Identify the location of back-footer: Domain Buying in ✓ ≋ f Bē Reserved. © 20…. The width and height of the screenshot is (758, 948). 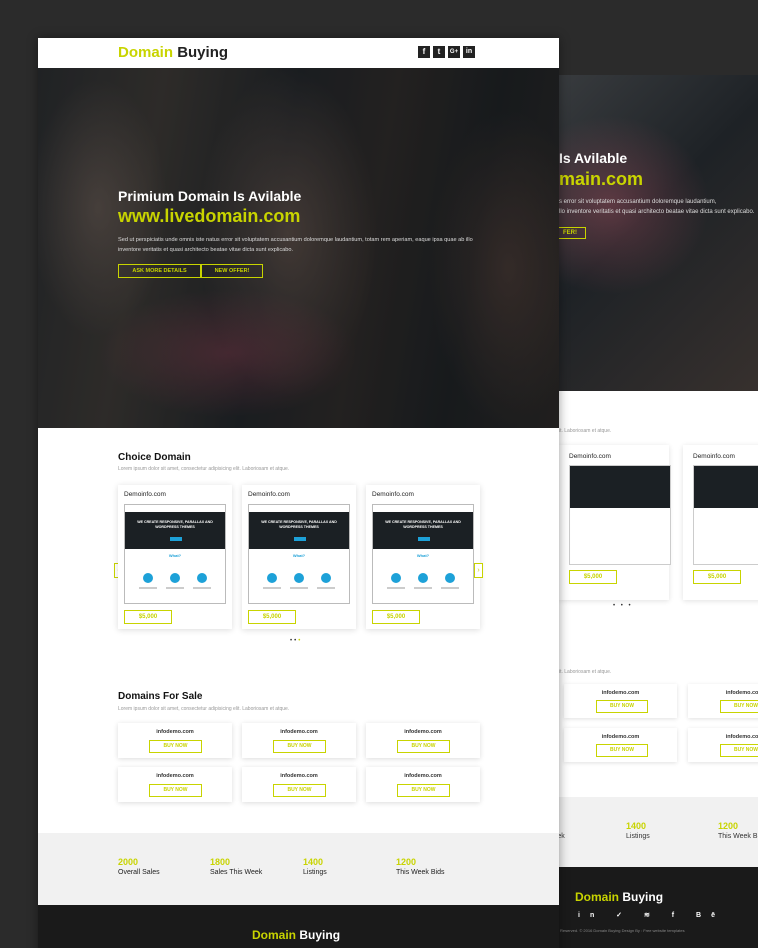
(649, 907).